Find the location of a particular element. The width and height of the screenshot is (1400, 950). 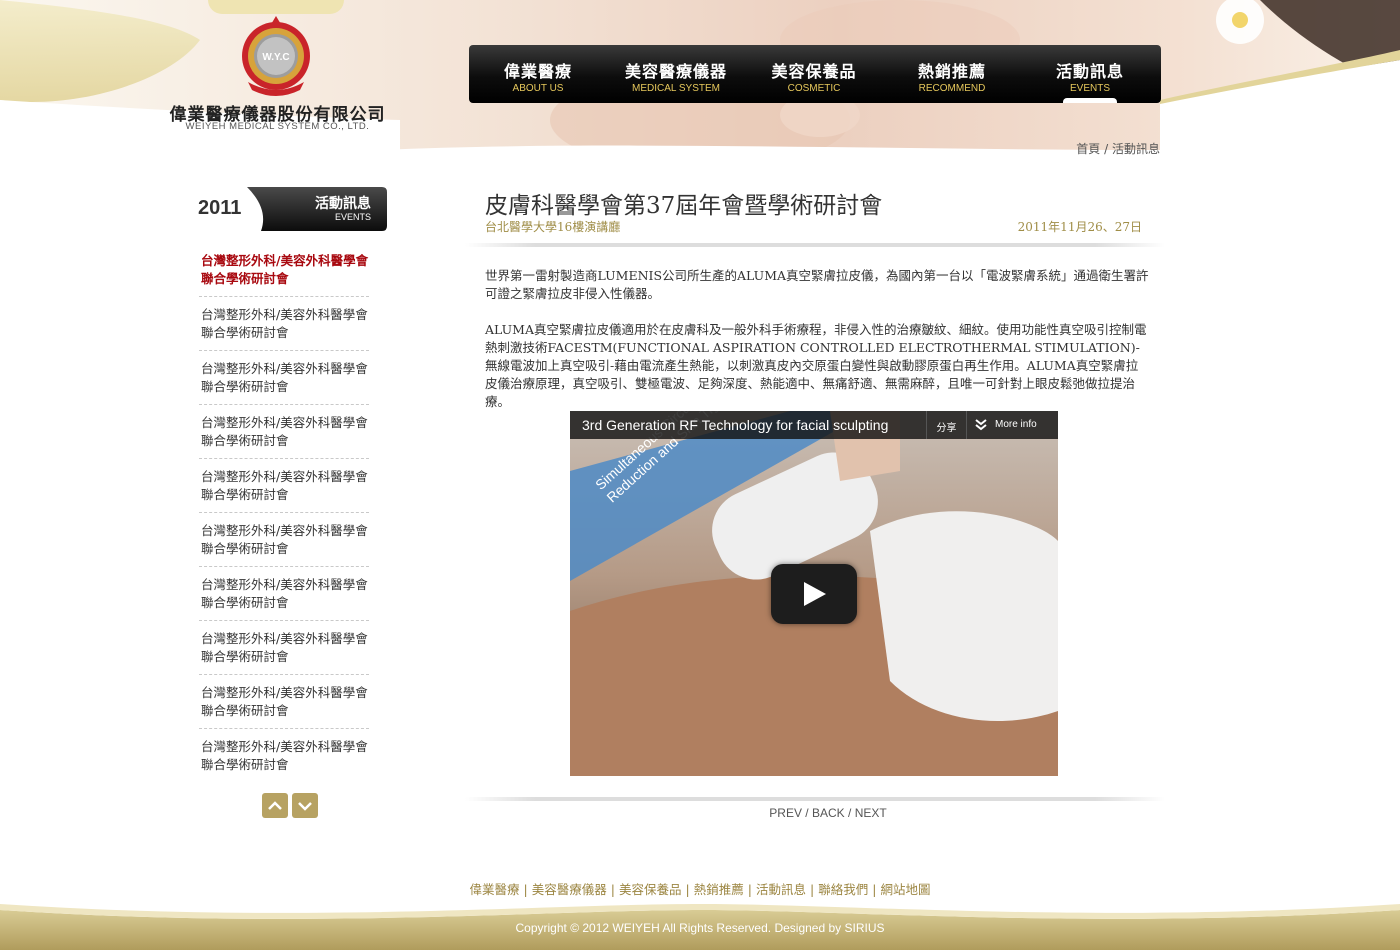

nav-label: 偉業醫療 is located at coordinates (537, 71).